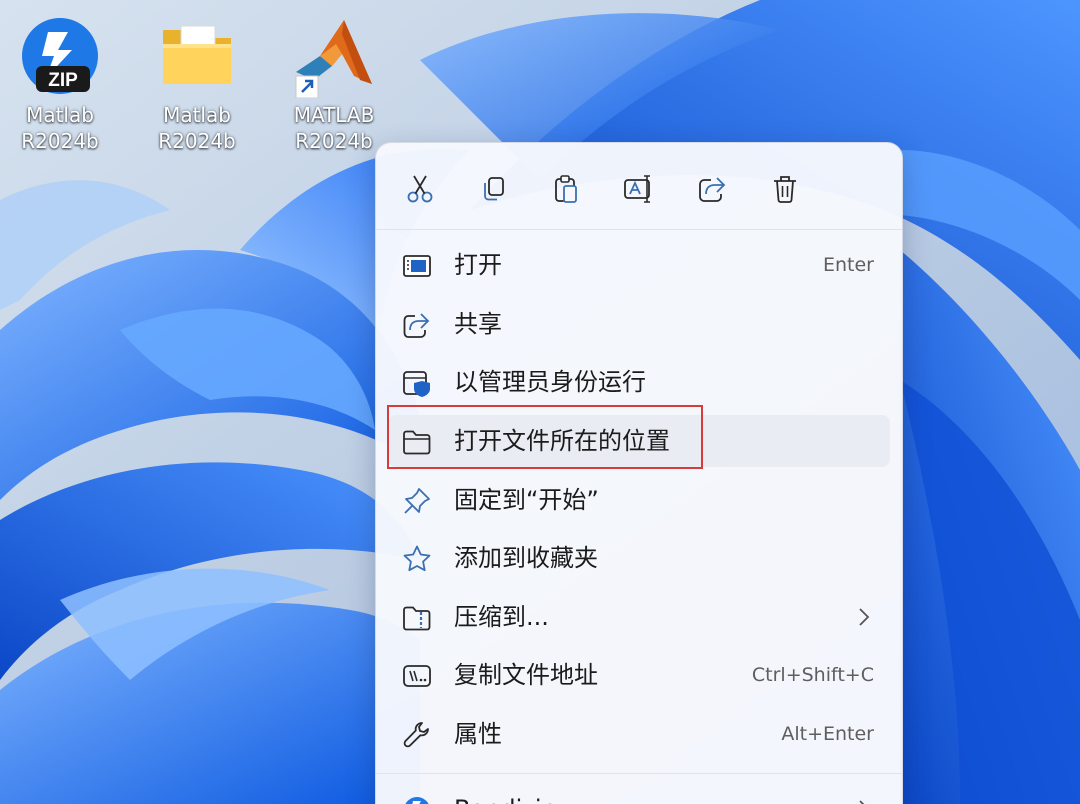  Describe the element at coordinates (417, 558) in the screenshot. I see `star-icon` at that location.